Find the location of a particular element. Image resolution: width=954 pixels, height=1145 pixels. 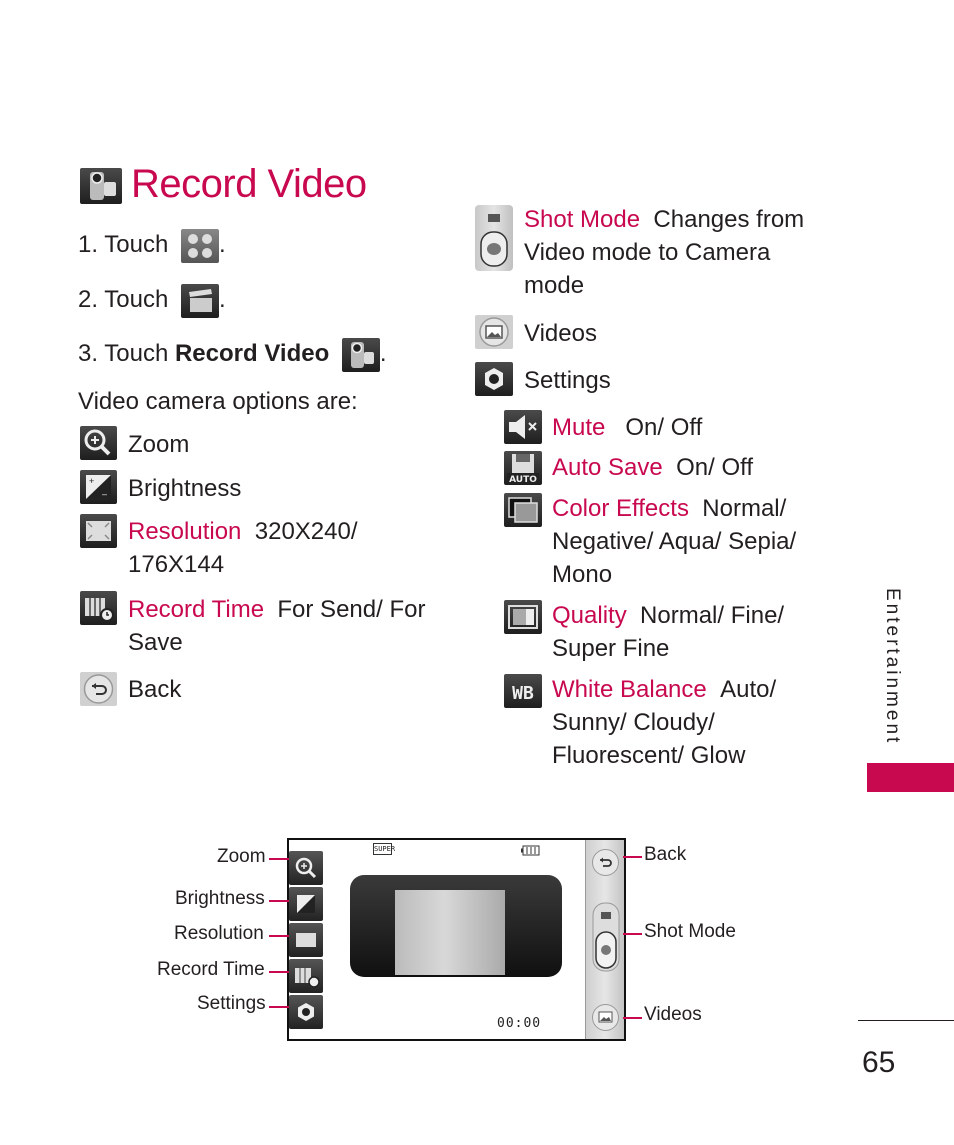

white-balance-icon: WB is located at coordinates (523, 691).